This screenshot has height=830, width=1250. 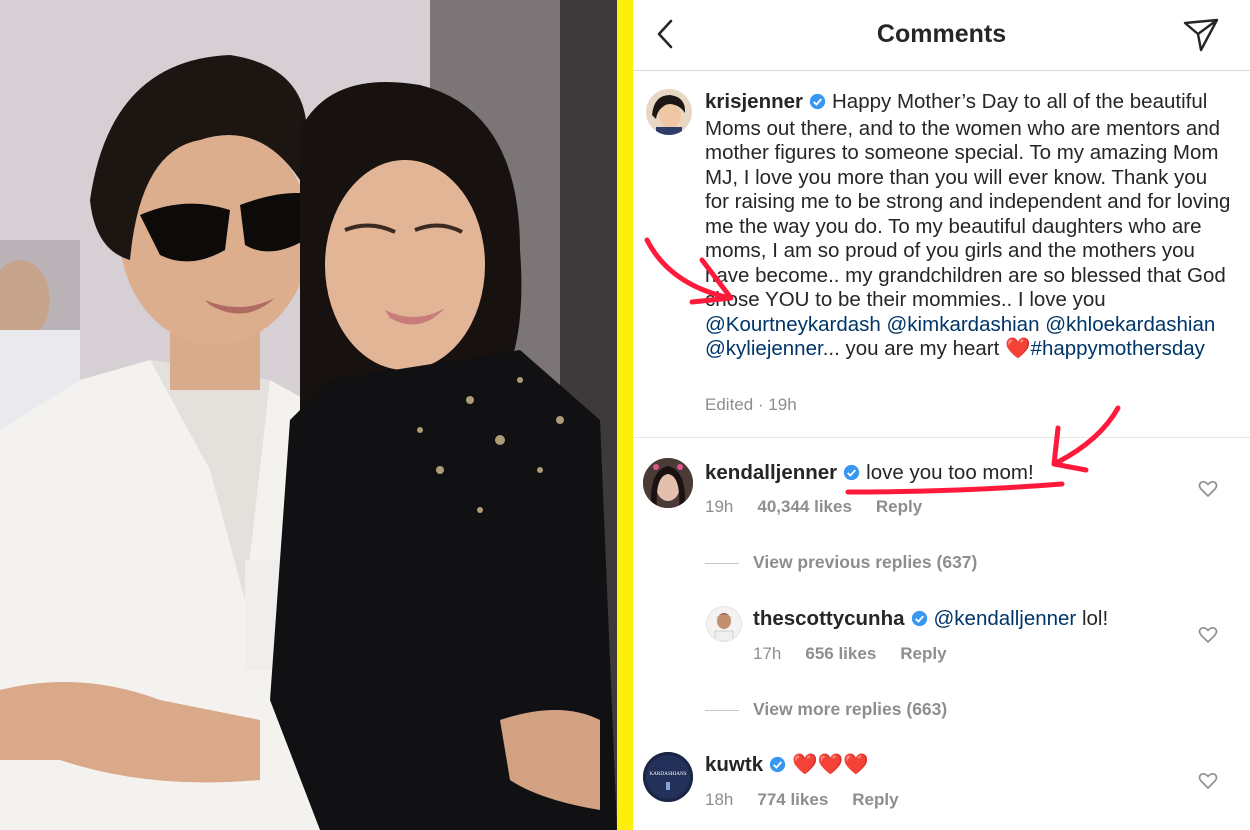 I want to click on comment-time: 19h, so click(x=719, y=506).